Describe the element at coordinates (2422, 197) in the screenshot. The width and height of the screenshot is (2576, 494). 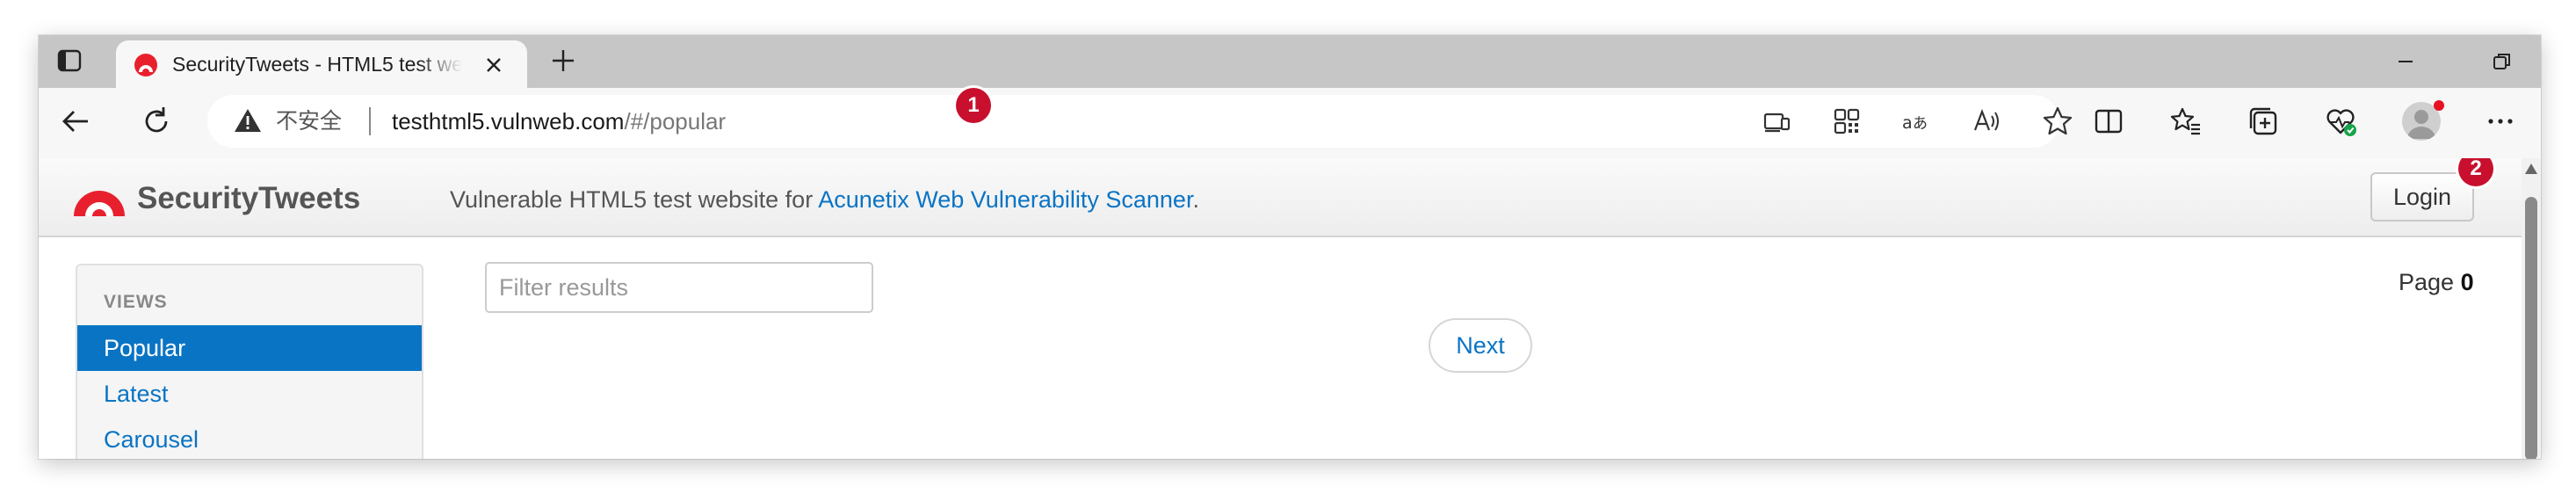
I see `login-button: Login` at that location.